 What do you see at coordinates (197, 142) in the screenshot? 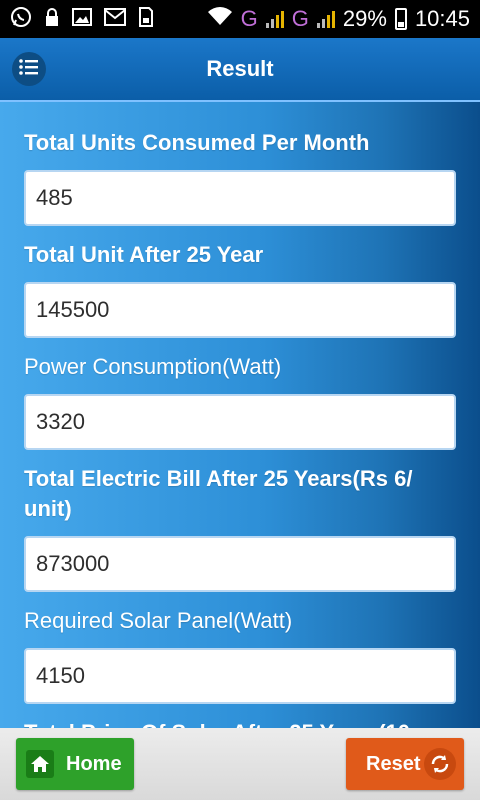
I see `field-label-units-per-month: Total Units Consumed Per Month` at bounding box center [197, 142].